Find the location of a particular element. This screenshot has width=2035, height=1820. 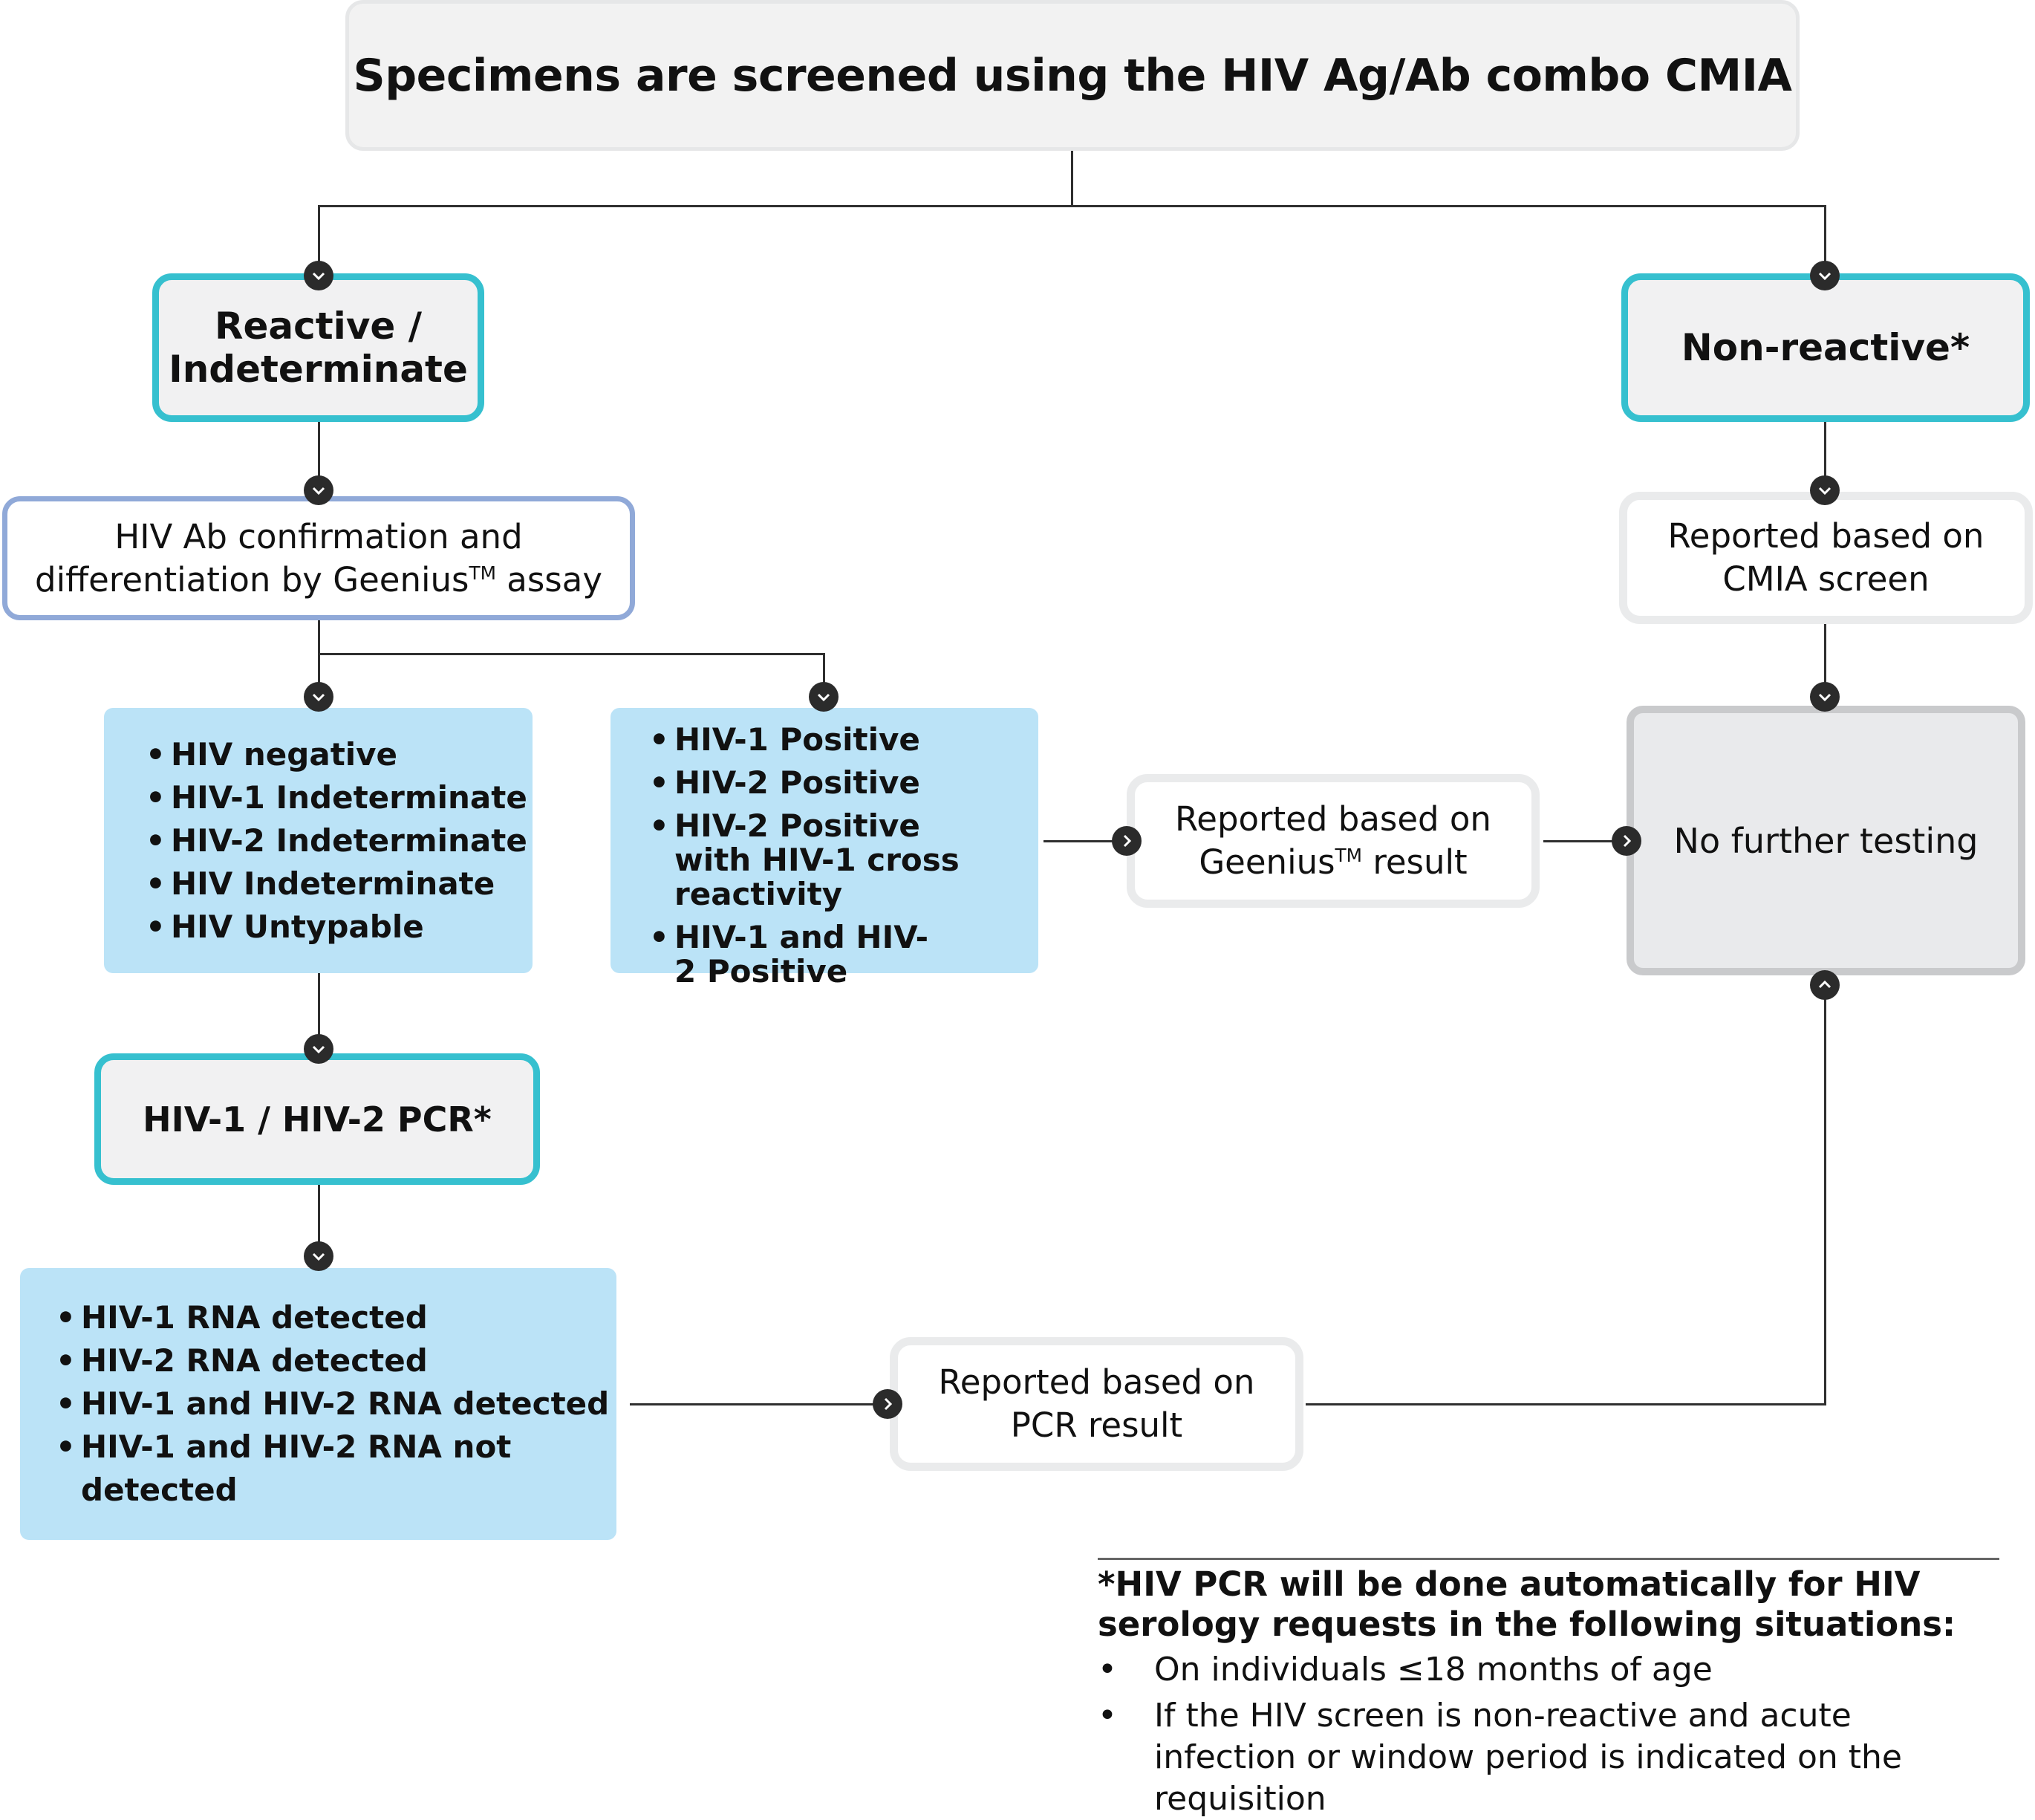

list-item: HIV-2 RNA detected is located at coordinates (336, 1361).